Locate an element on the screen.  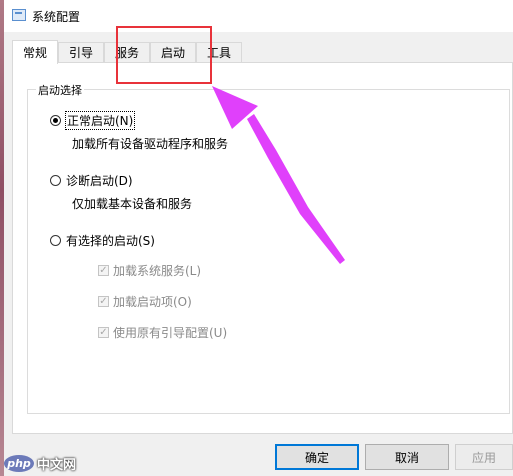
watermark: php 中文网 is located at coordinates (40, 463).